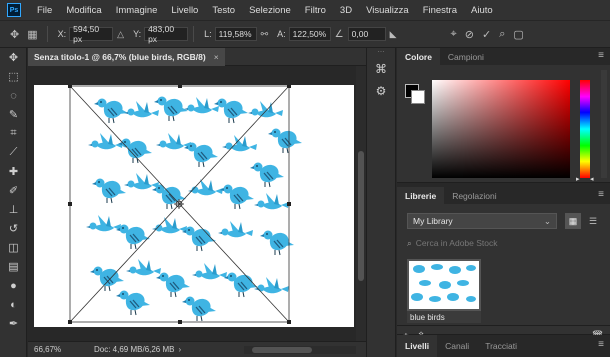  I want to click on tab-livelli: Livelli, so click(417, 346).